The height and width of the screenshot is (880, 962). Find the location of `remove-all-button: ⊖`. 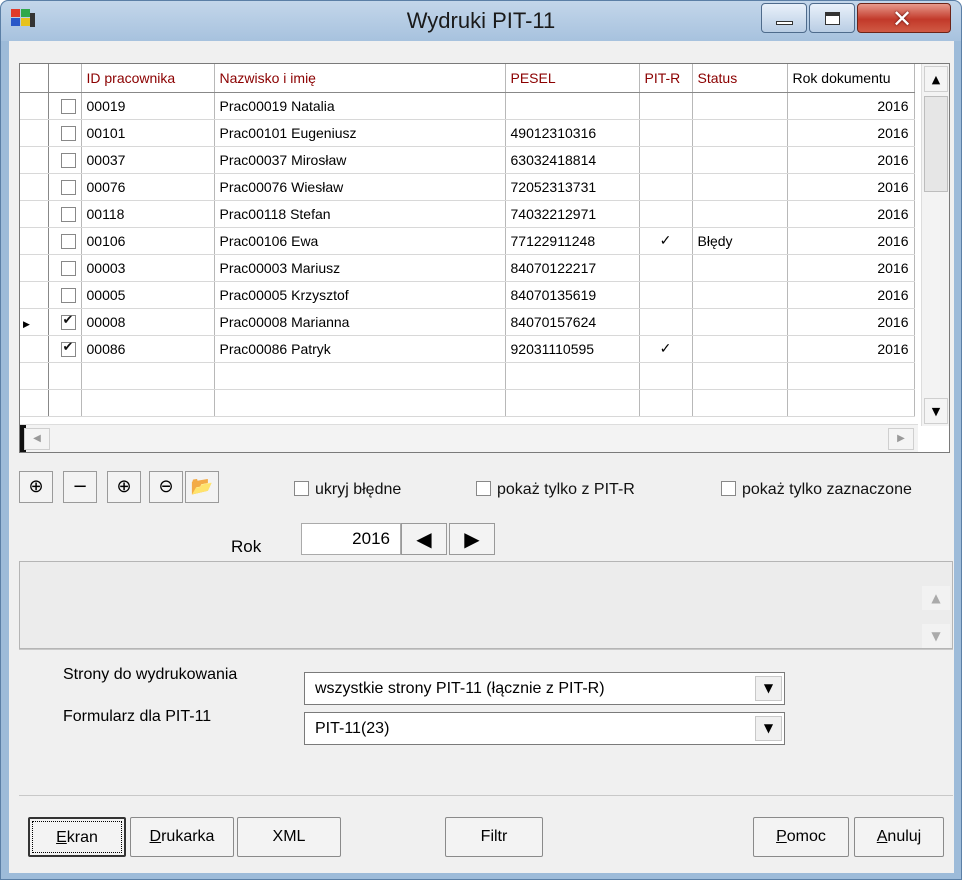

remove-all-button: ⊖ is located at coordinates (166, 487).